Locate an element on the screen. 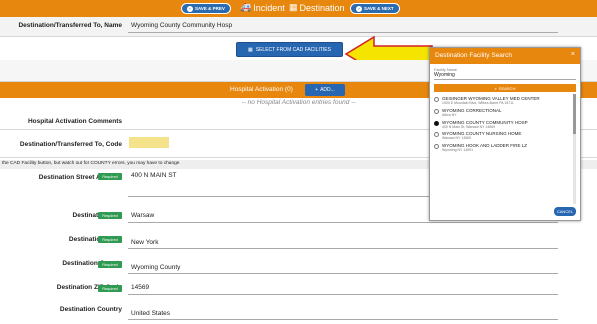 This screenshot has width=597, height=324. facility-option: WYOMING CORRECTIONAL Attica NY is located at coordinates (468, 112).